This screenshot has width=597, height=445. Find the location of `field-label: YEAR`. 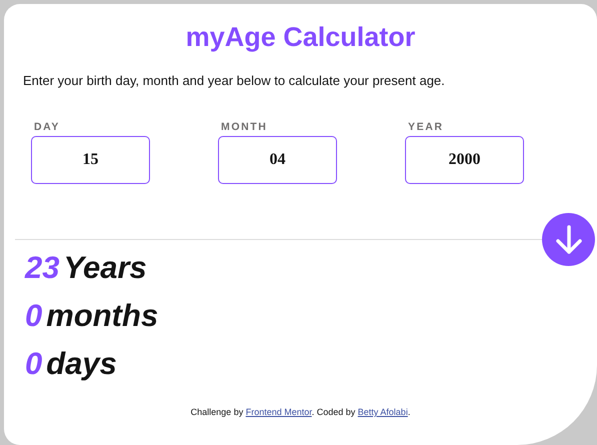

field-label: YEAR is located at coordinates (426, 127).